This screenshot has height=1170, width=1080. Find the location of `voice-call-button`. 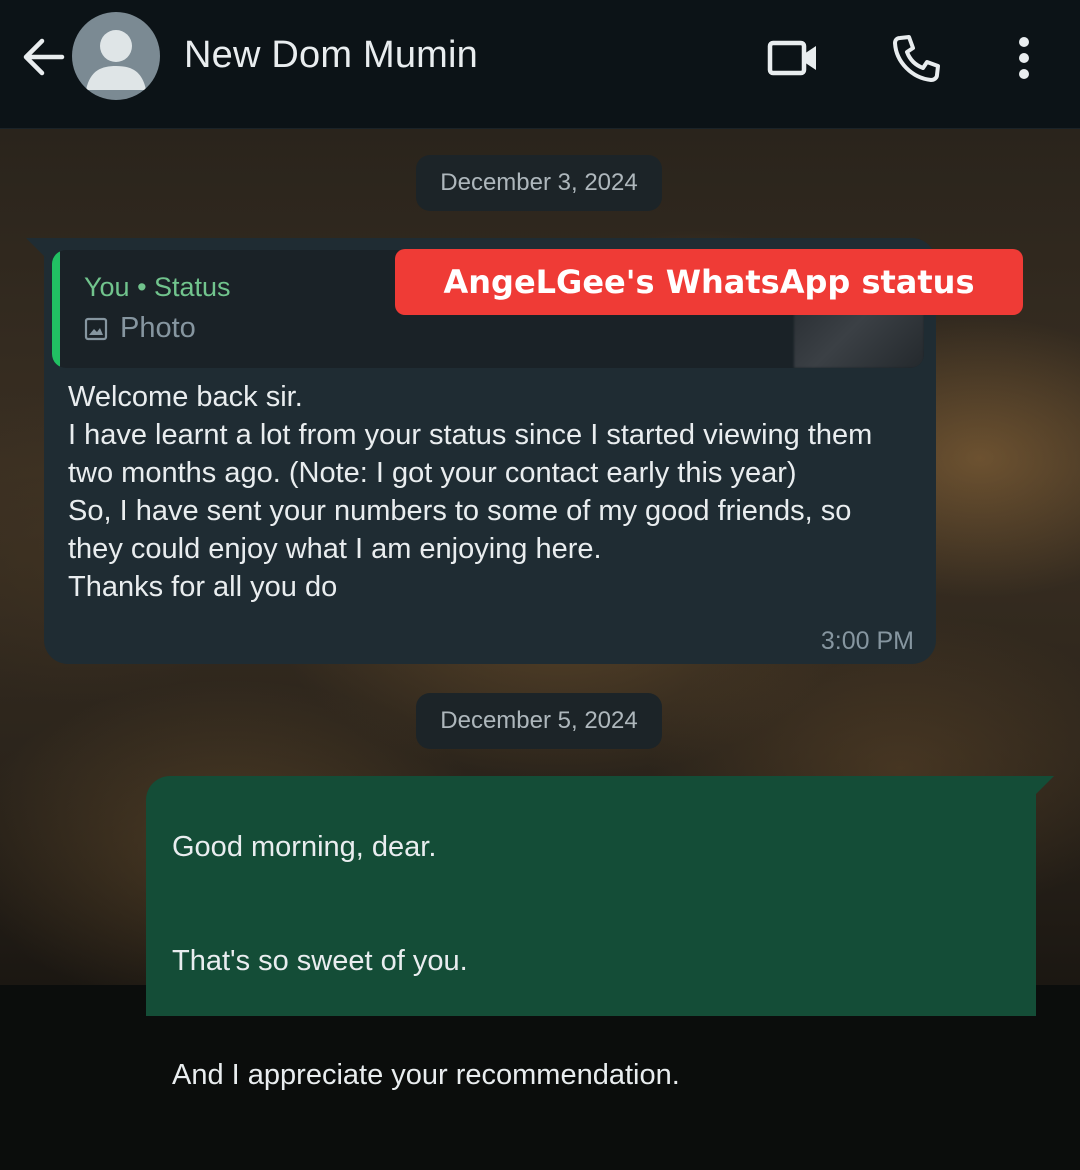

voice-call-button is located at coordinates (916, 58).